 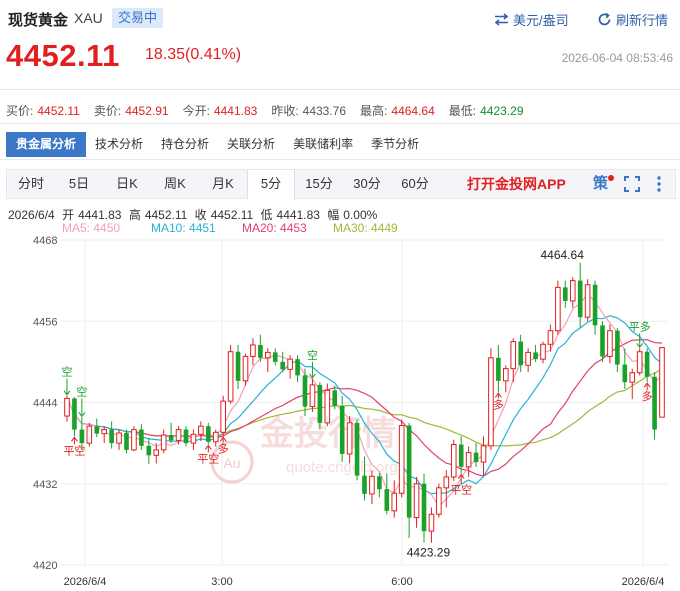 I want to click on more-options-icon, so click(x=659, y=184).